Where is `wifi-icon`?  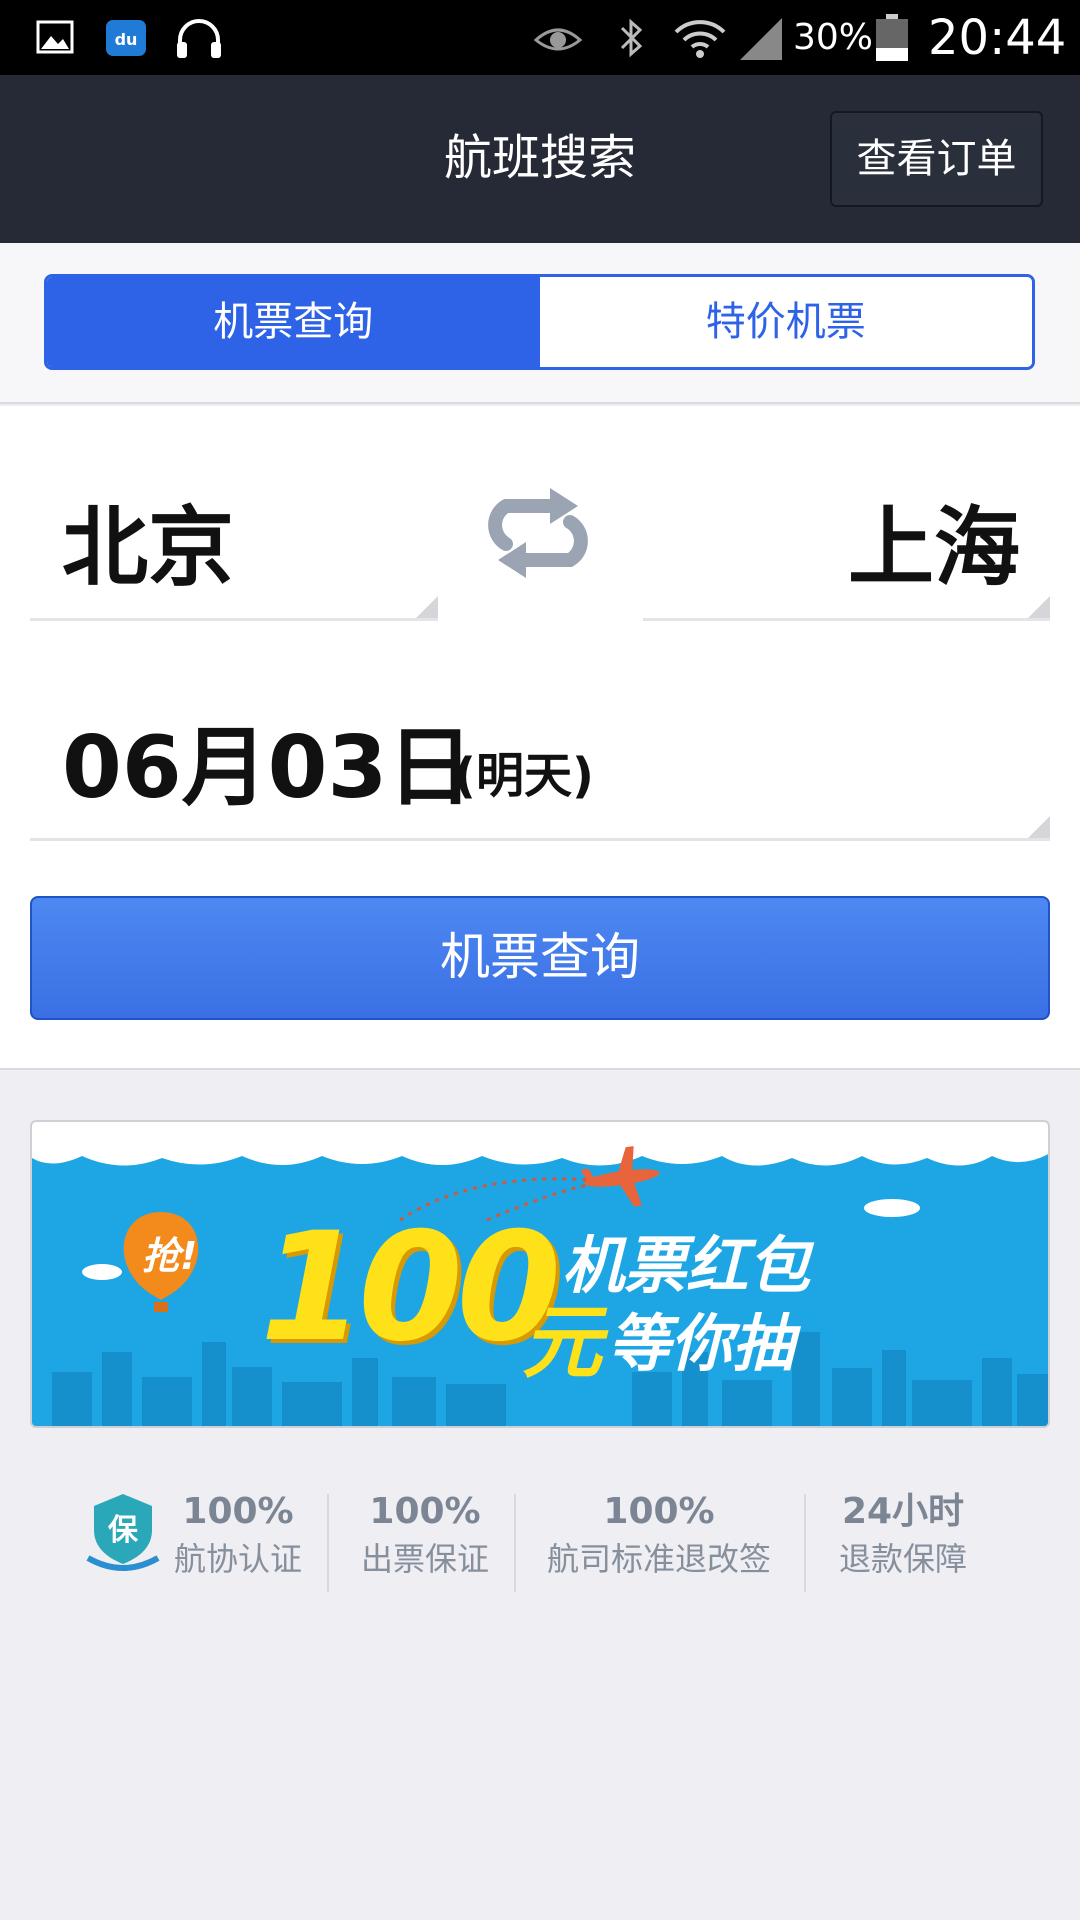
wifi-icon is located at coordinates (700, 39).